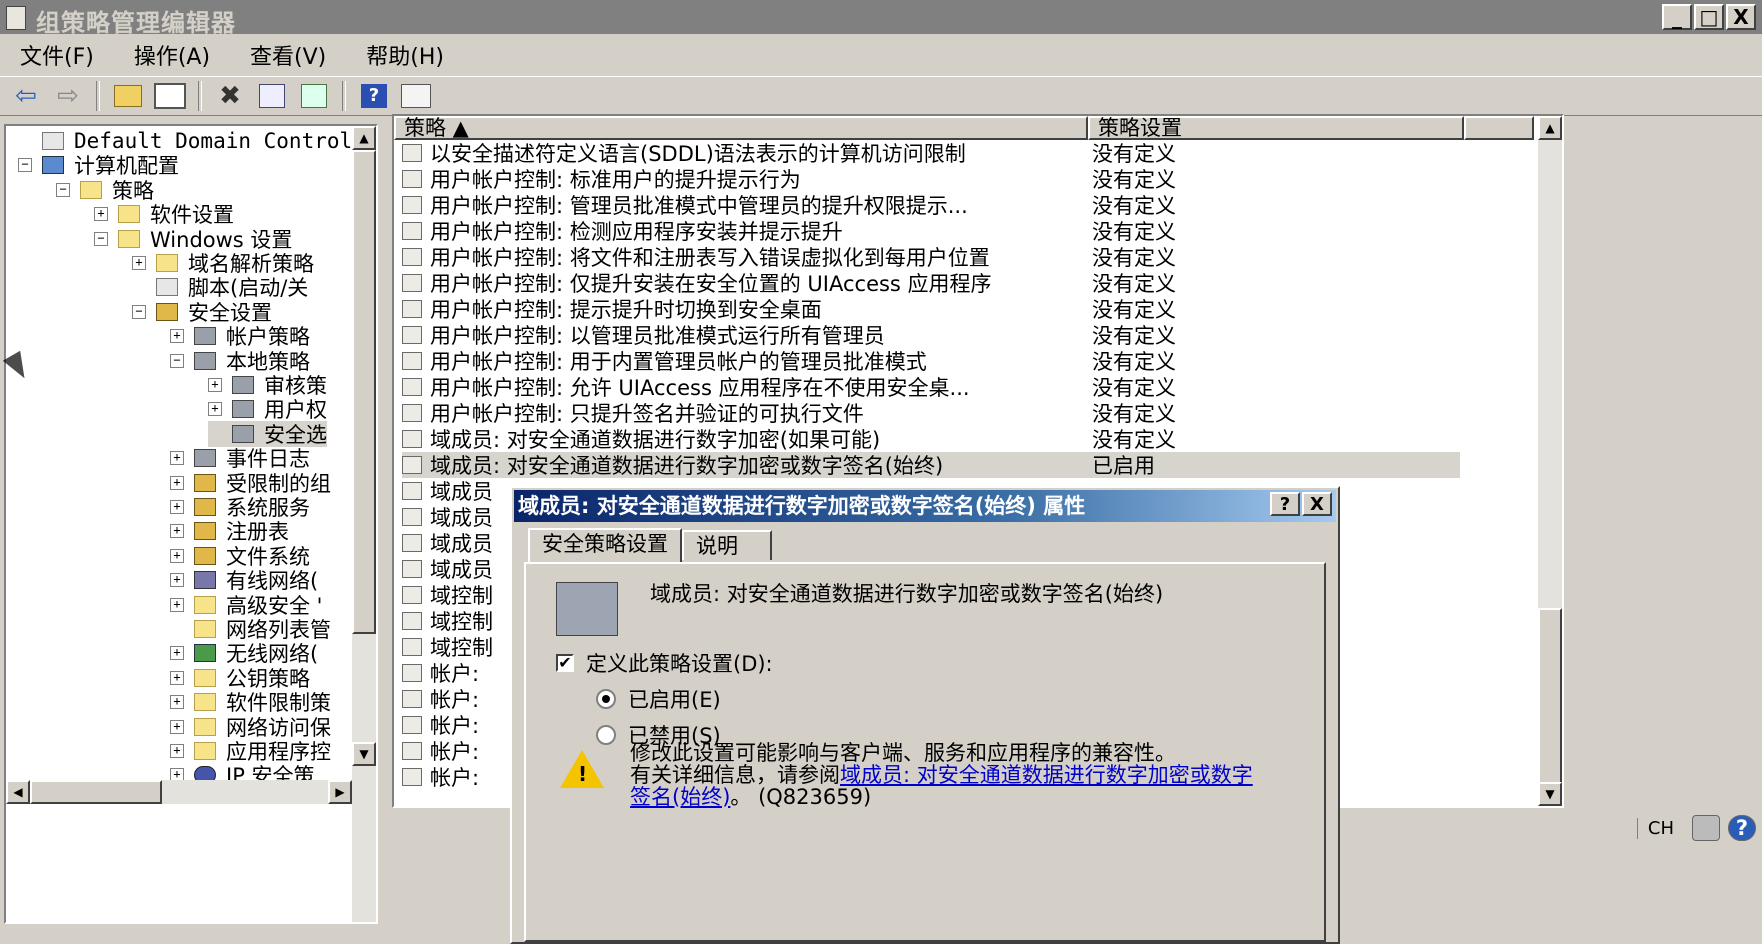 The height and width of the screenshot is (944, 1762). What do you see at coordinates (1706, 828) in the screenshot?
I see `keyboard-icon` at bounding box center [1706, 828].